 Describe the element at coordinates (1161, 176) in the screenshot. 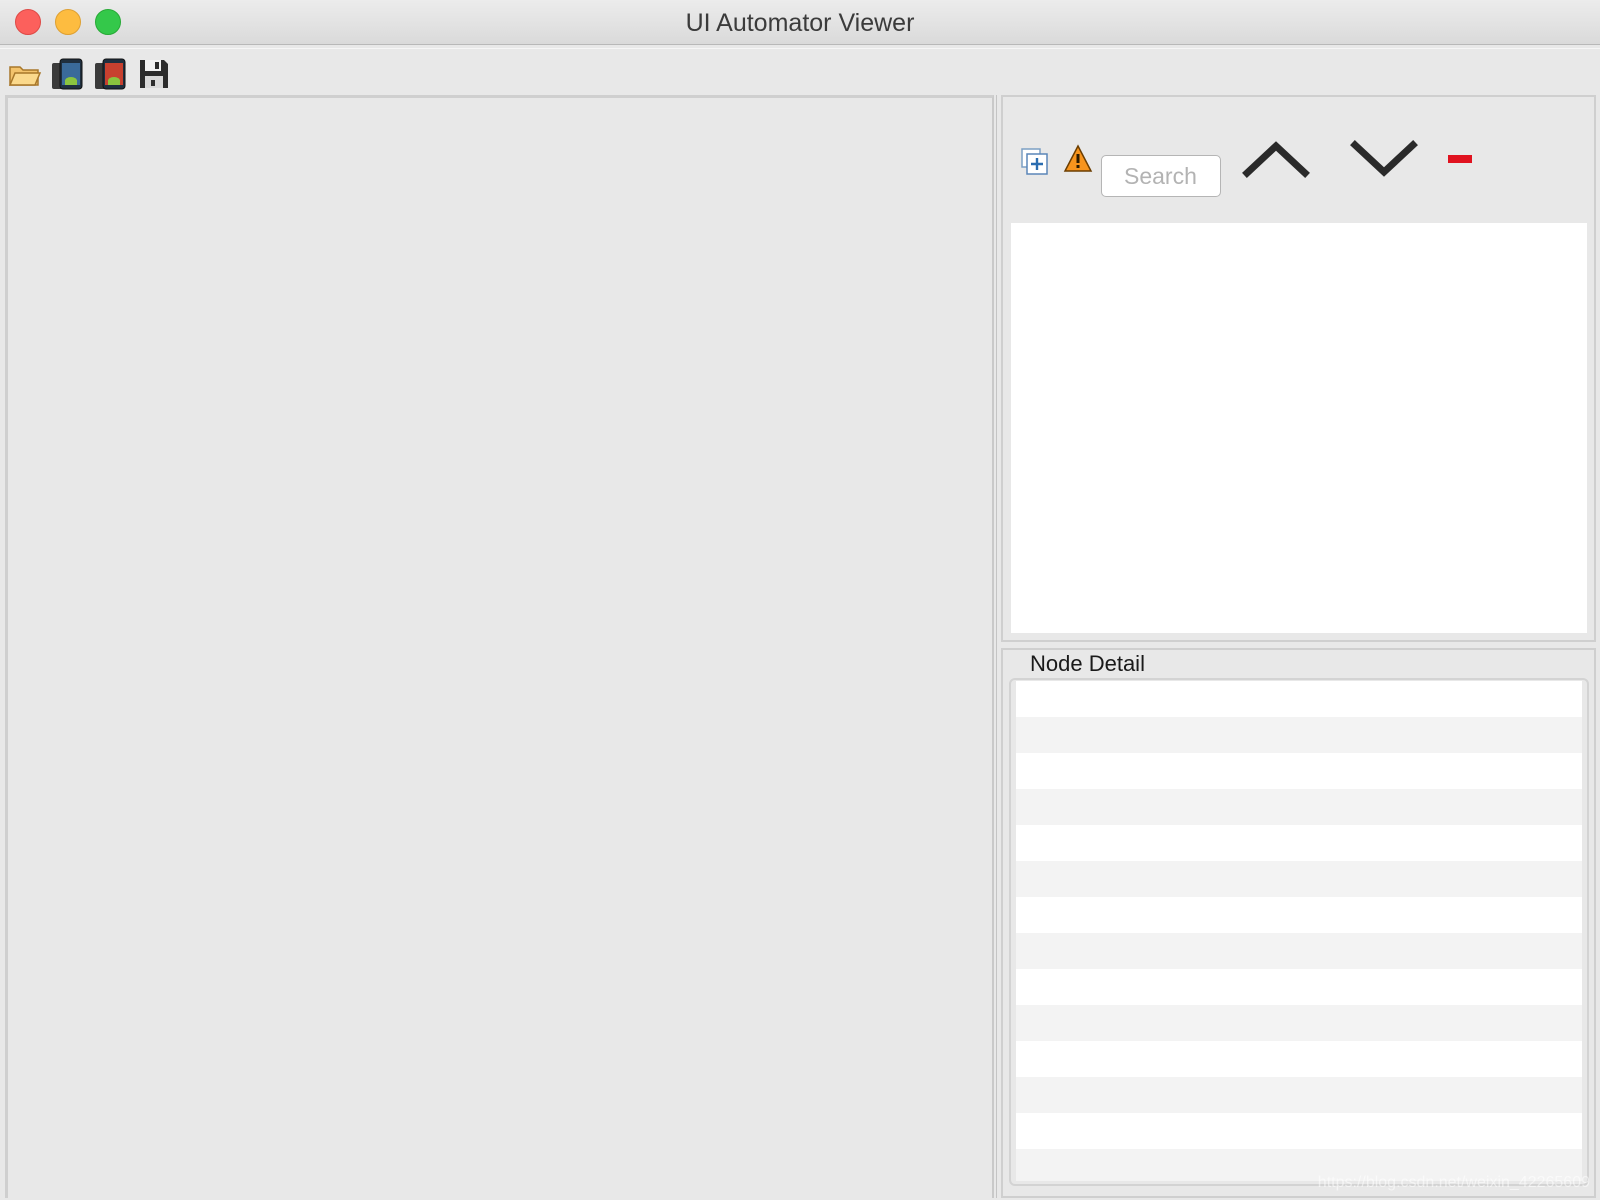

I see `search-input` at that location.